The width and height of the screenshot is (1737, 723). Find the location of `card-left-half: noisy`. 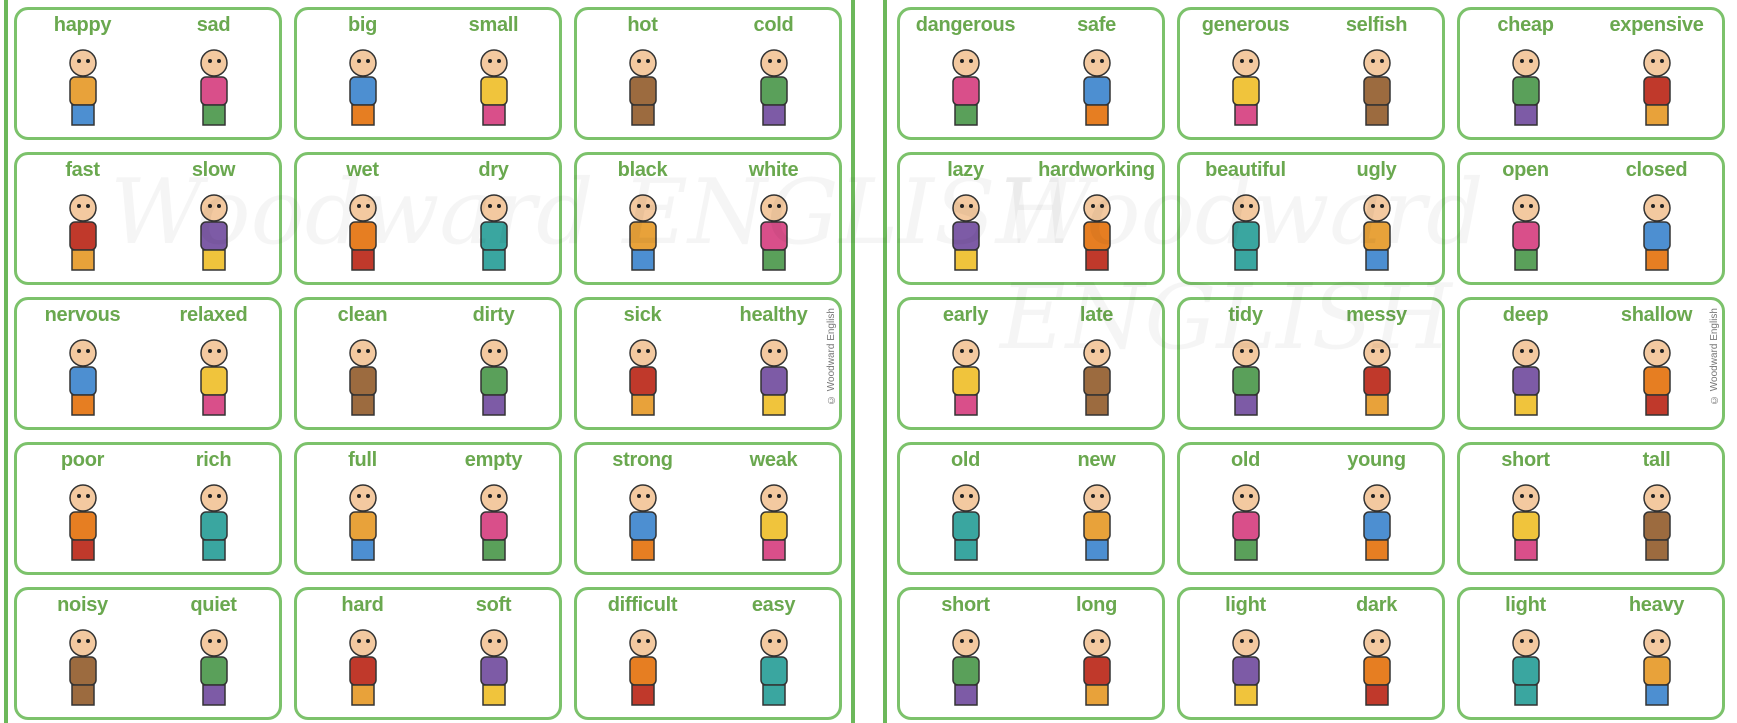

card-left-half: noisy is located at coordinates (82, 653).